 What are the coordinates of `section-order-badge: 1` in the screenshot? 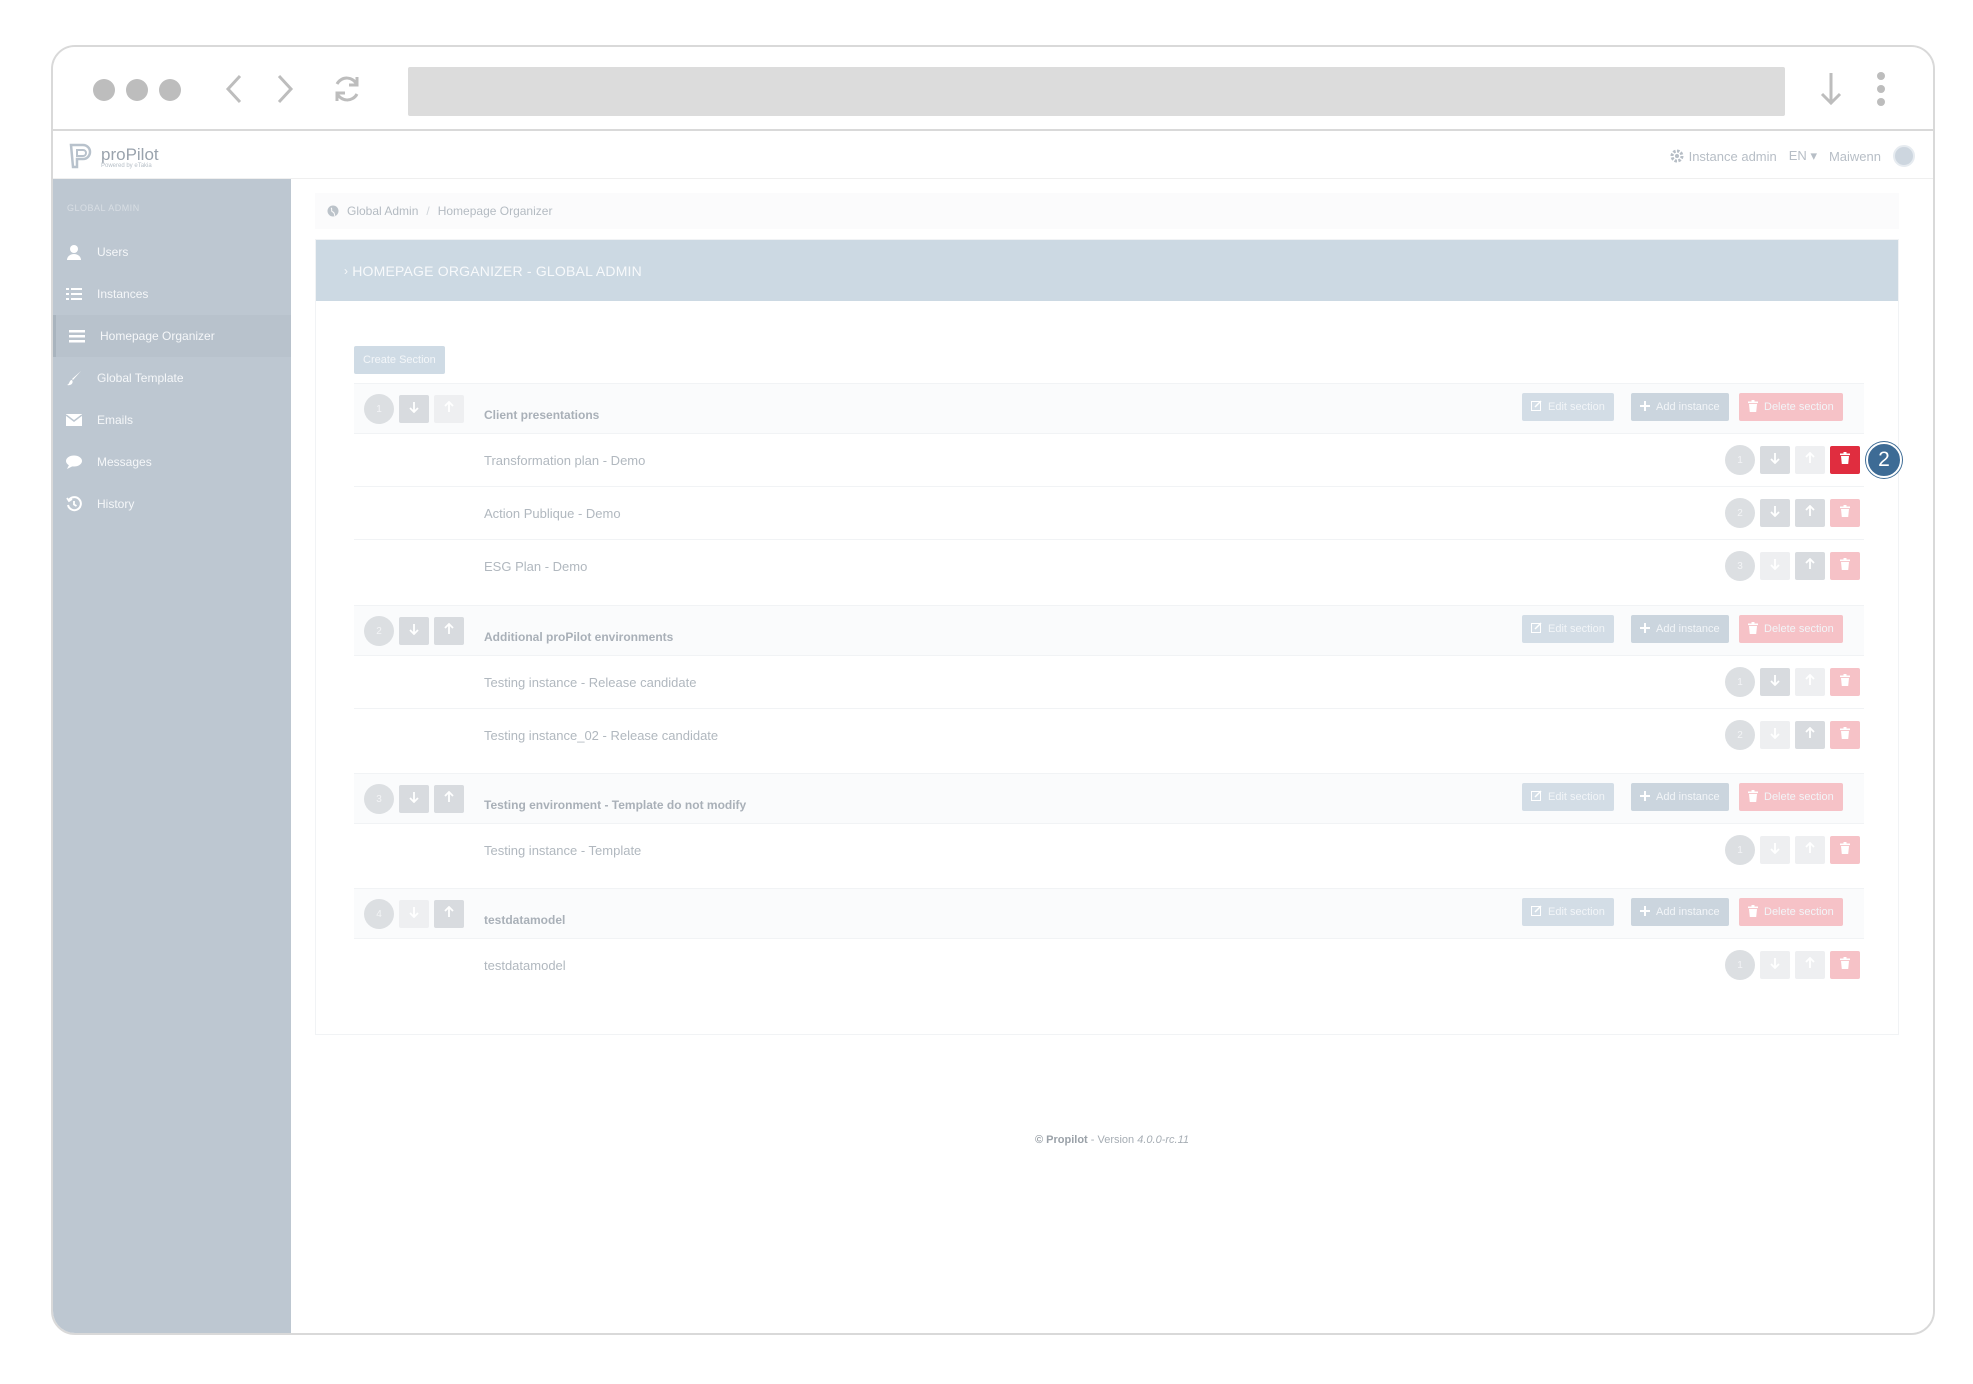 It's located at (379, 409).